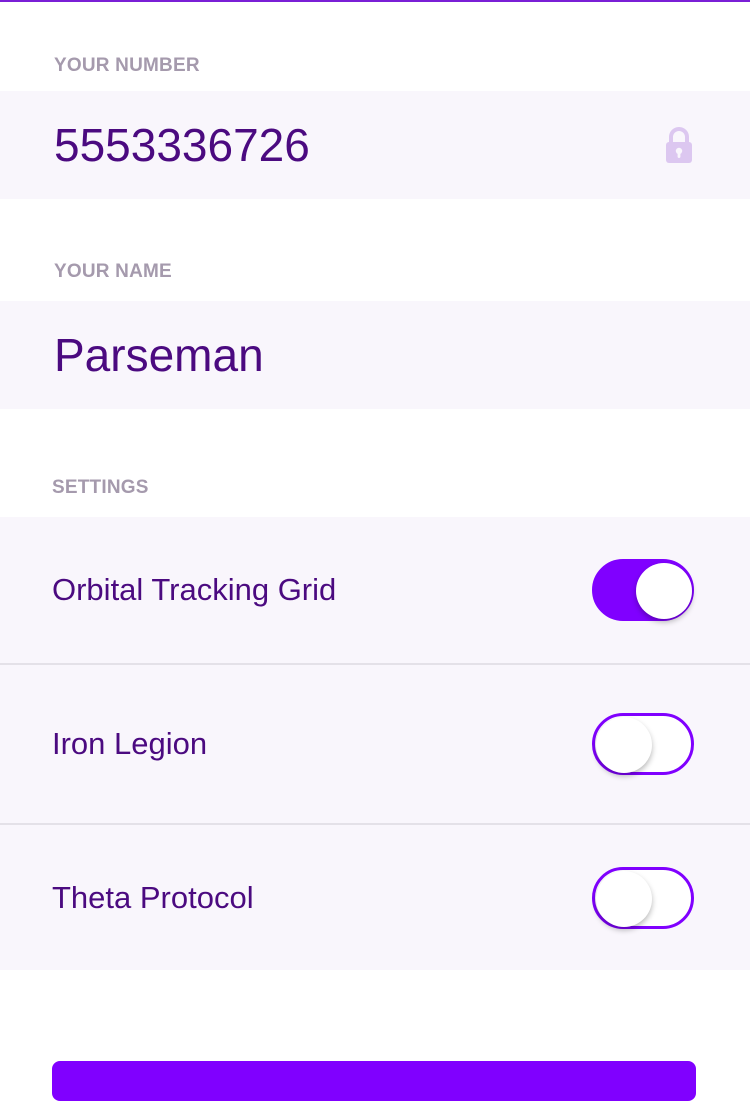  What do you see at coordinates (375, 590) in the screenshot?
I see `setting-row-orbital-tracking-grid: Orbital Tracking Grid` at bounding box center [375, 590].